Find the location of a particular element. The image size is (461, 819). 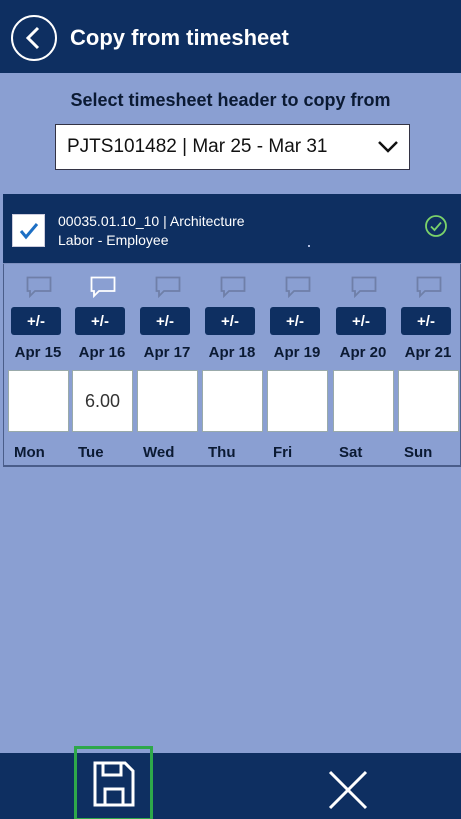

day-column: +/- Apr 19 Fri is located at coordinates (297, 364).